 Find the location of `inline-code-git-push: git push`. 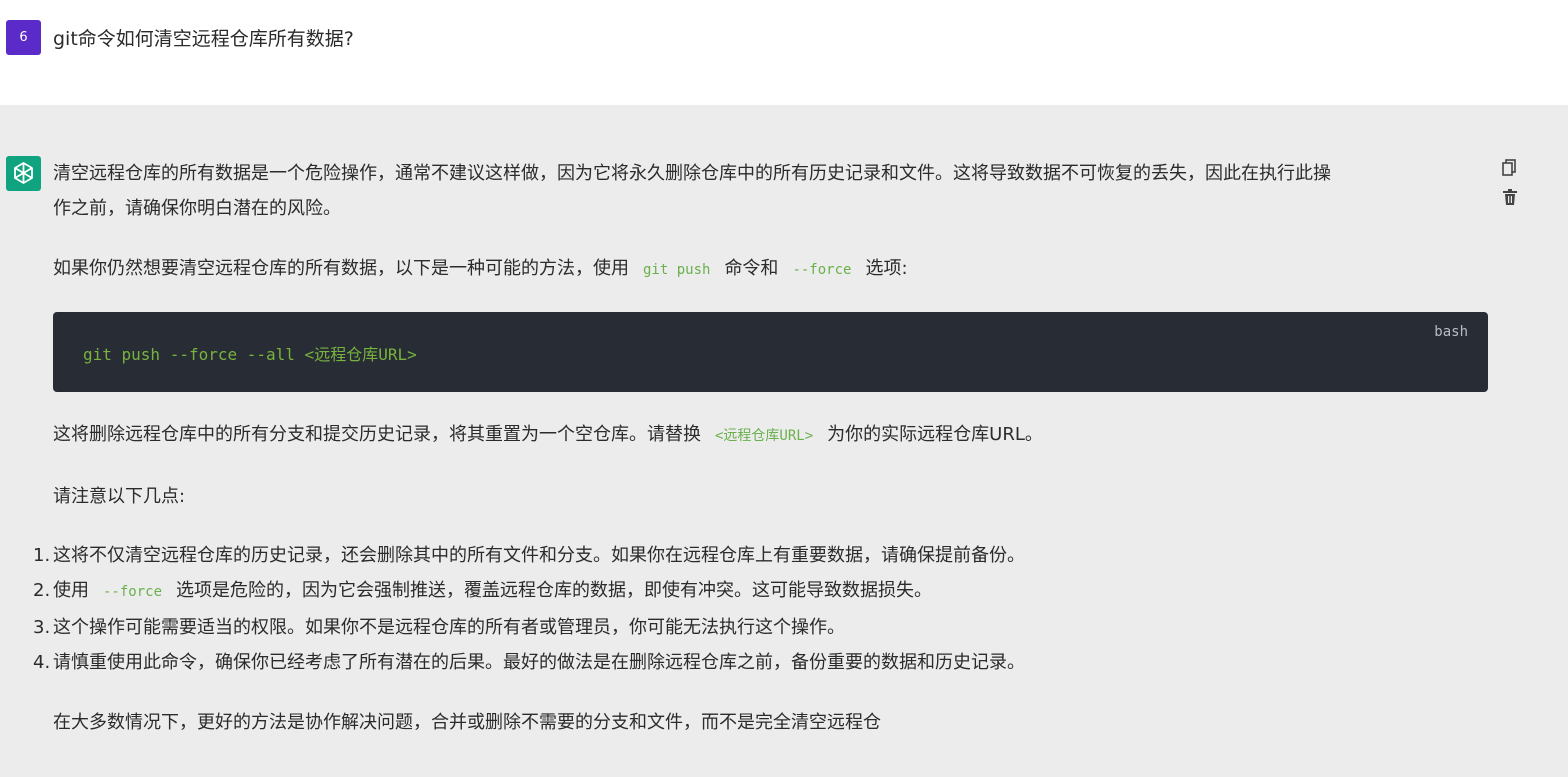

inline-code-git-push: git push is located at coordinates (677, 270).